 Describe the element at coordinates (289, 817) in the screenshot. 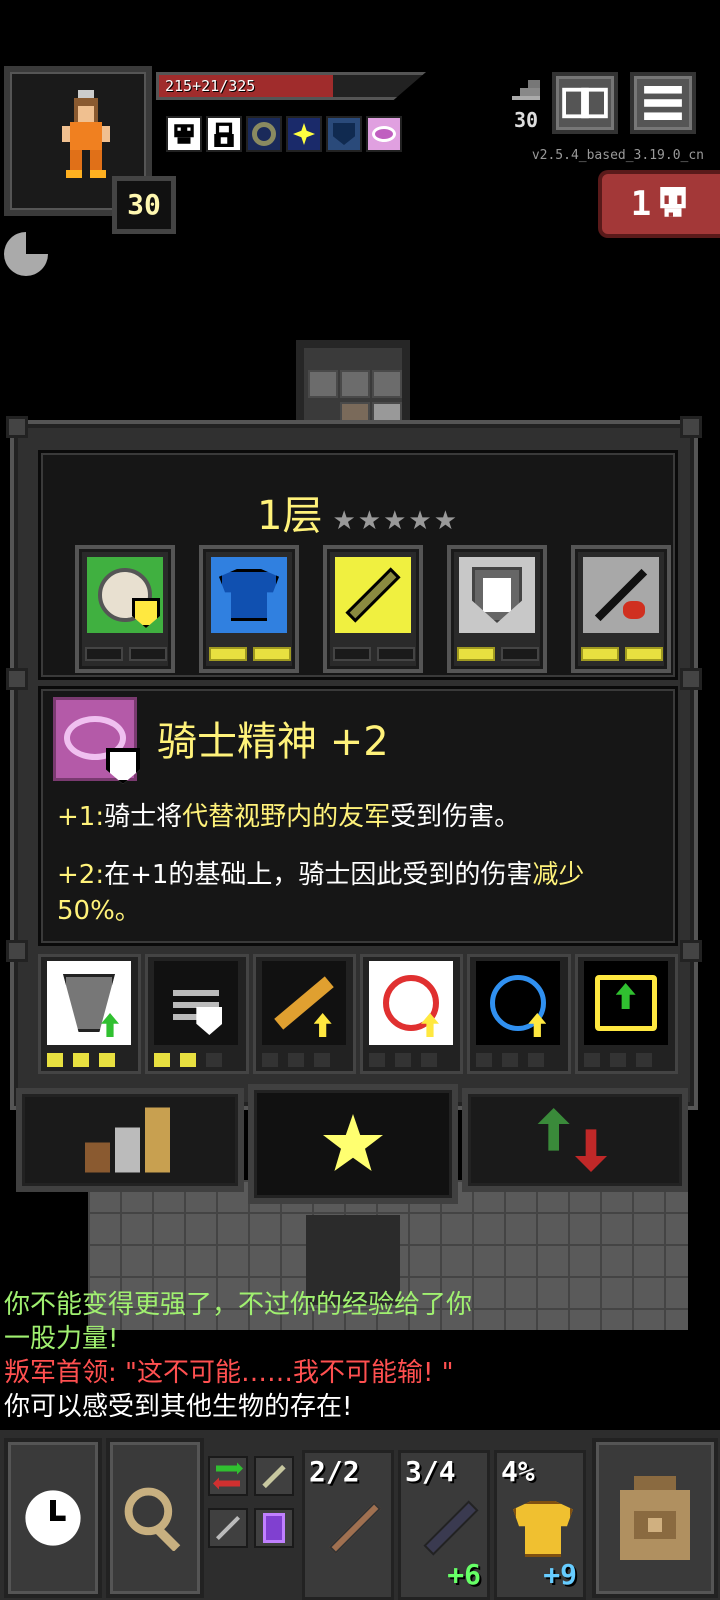

I see `talent-rank1-text: +1:骑士将代替视野内的友军受到伤害。` at that location.